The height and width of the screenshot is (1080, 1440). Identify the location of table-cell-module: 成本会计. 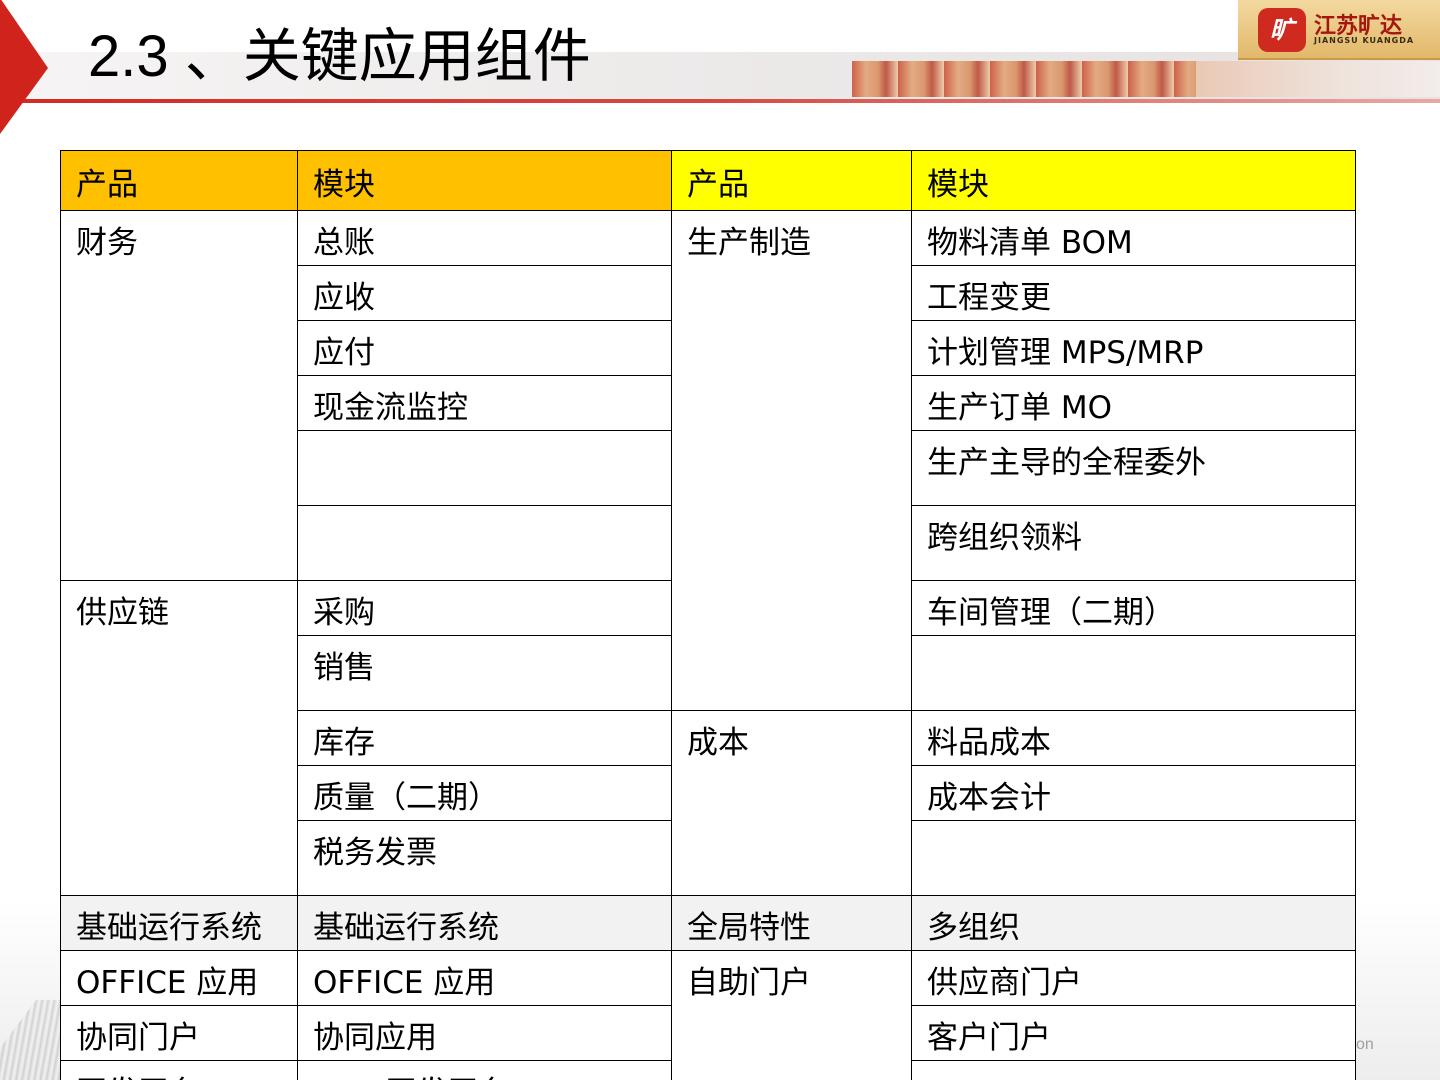
(1133, 793).